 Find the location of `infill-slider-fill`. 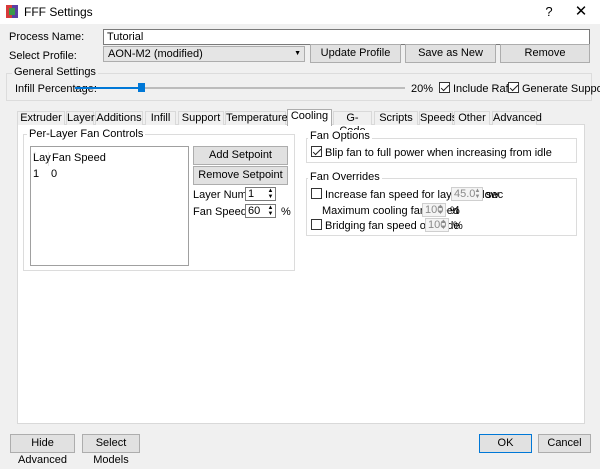

infill-slider-fill is located at coordinates (108, 88).